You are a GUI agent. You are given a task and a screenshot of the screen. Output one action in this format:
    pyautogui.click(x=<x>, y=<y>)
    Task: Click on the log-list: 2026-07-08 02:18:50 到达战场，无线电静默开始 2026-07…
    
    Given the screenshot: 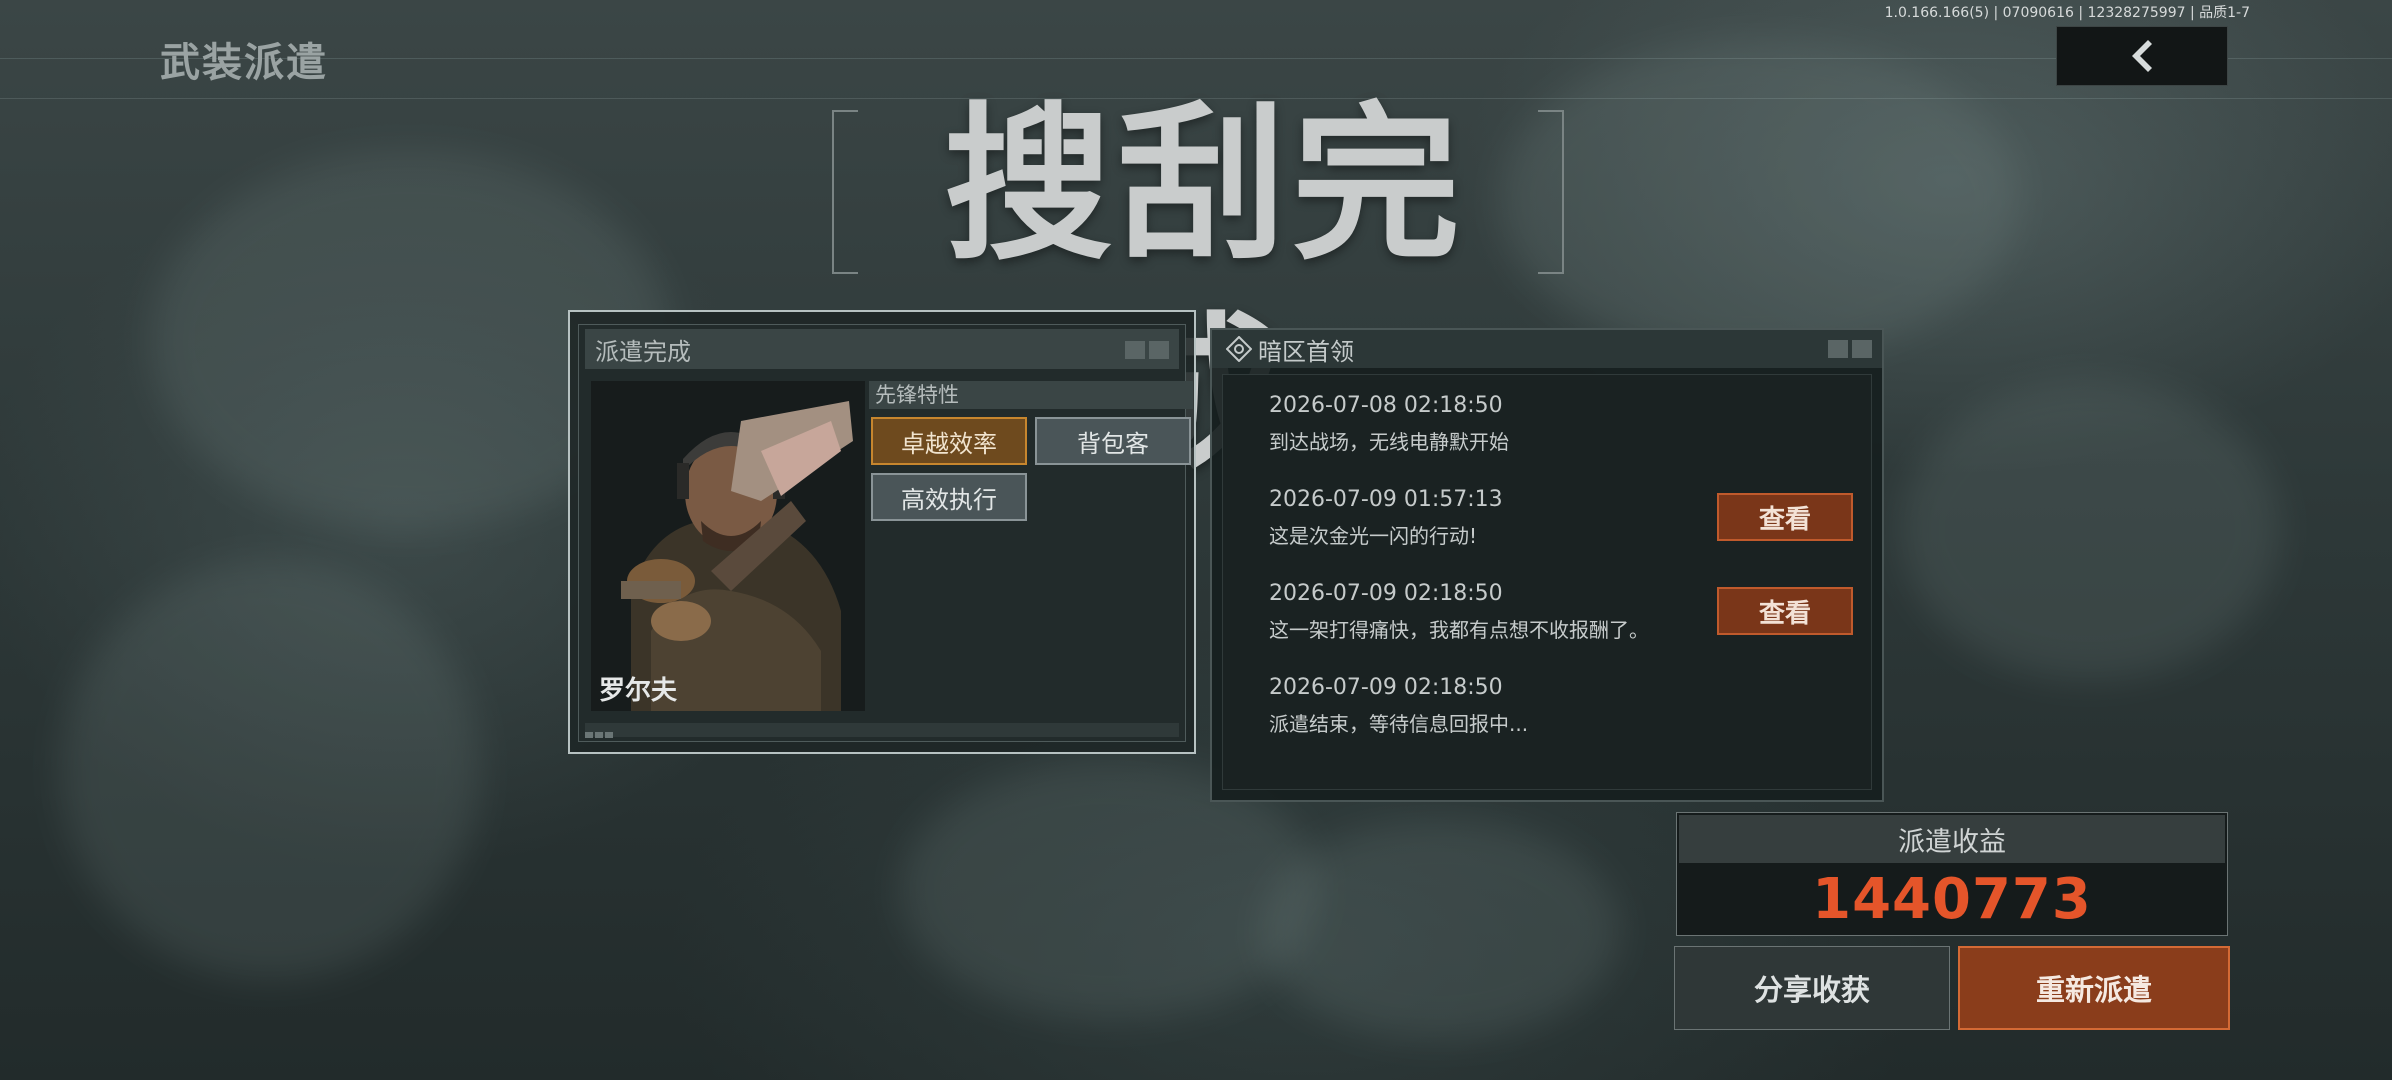 What is the action you would take?
    pyautogui.click(x=1547, y=582)
    